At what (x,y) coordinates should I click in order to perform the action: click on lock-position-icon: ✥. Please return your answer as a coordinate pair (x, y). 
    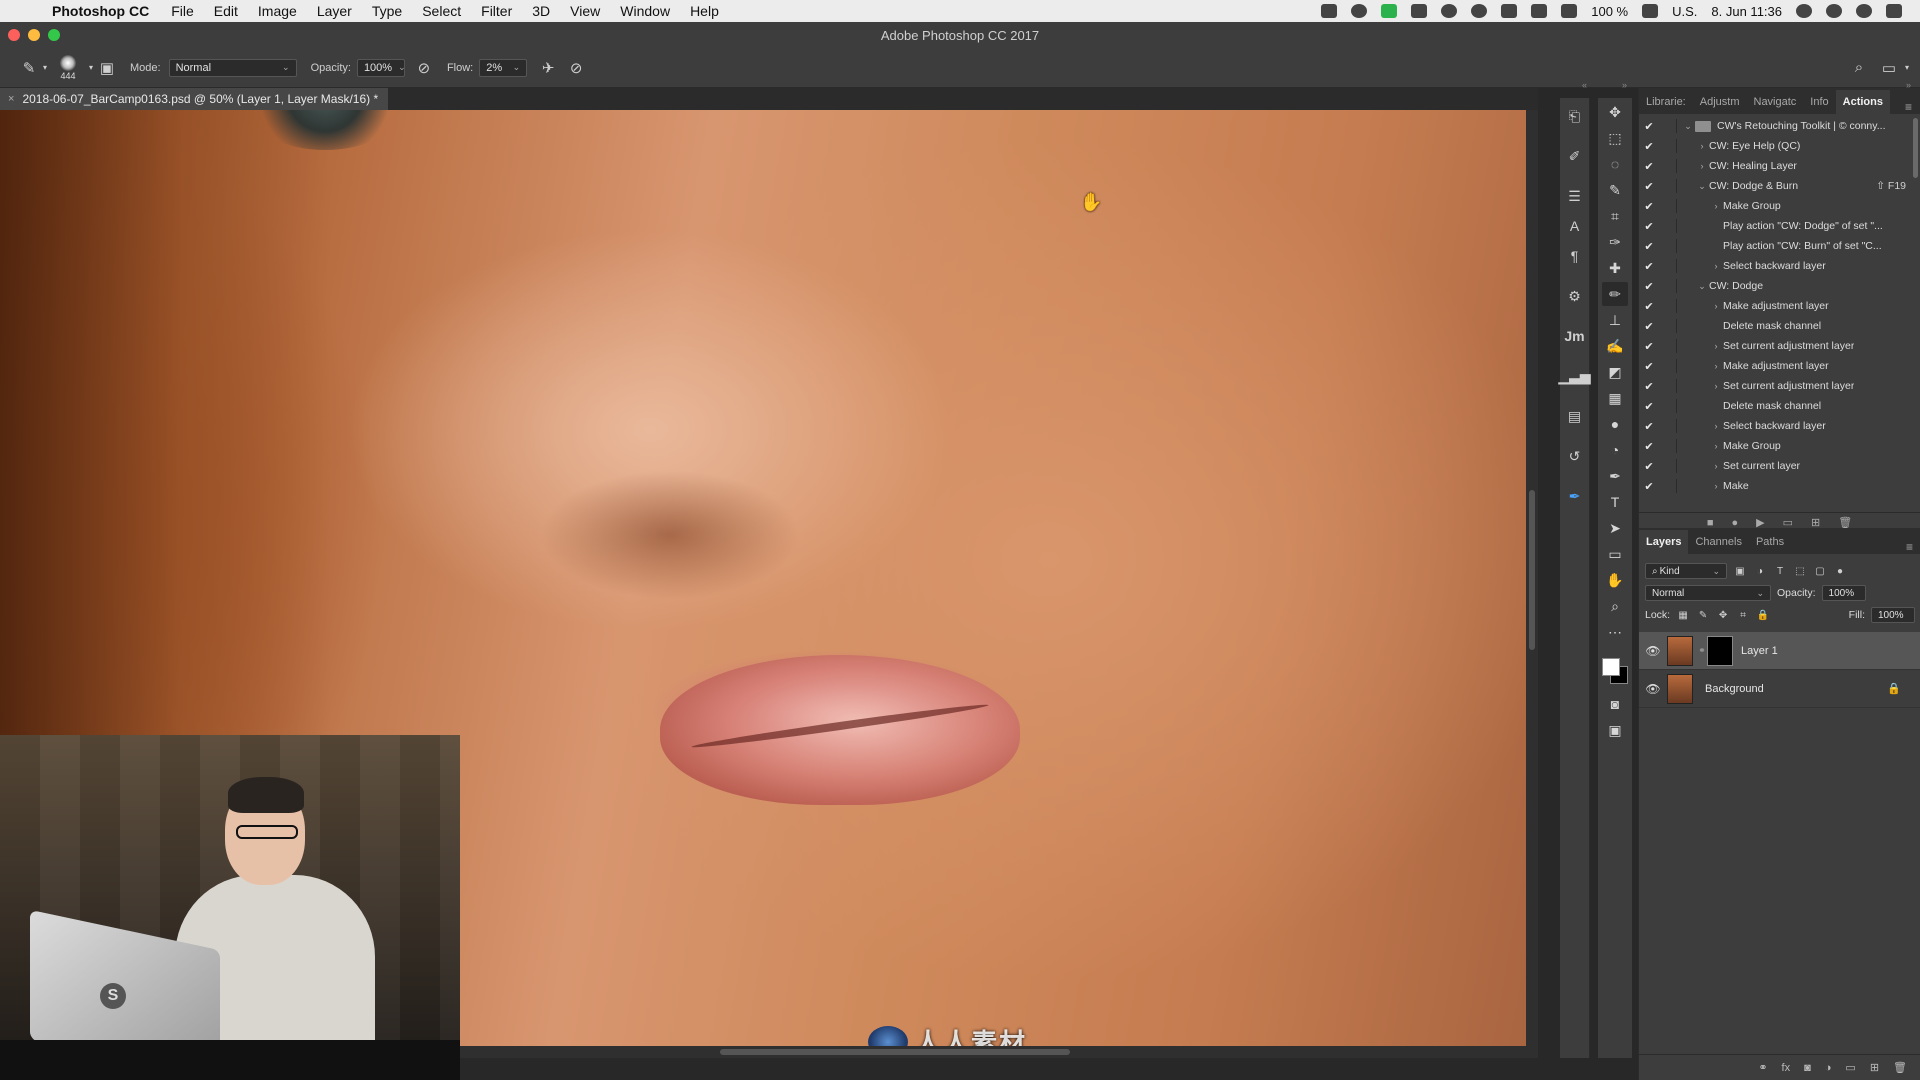
    Looking at the image, I should click on (1723, 615).